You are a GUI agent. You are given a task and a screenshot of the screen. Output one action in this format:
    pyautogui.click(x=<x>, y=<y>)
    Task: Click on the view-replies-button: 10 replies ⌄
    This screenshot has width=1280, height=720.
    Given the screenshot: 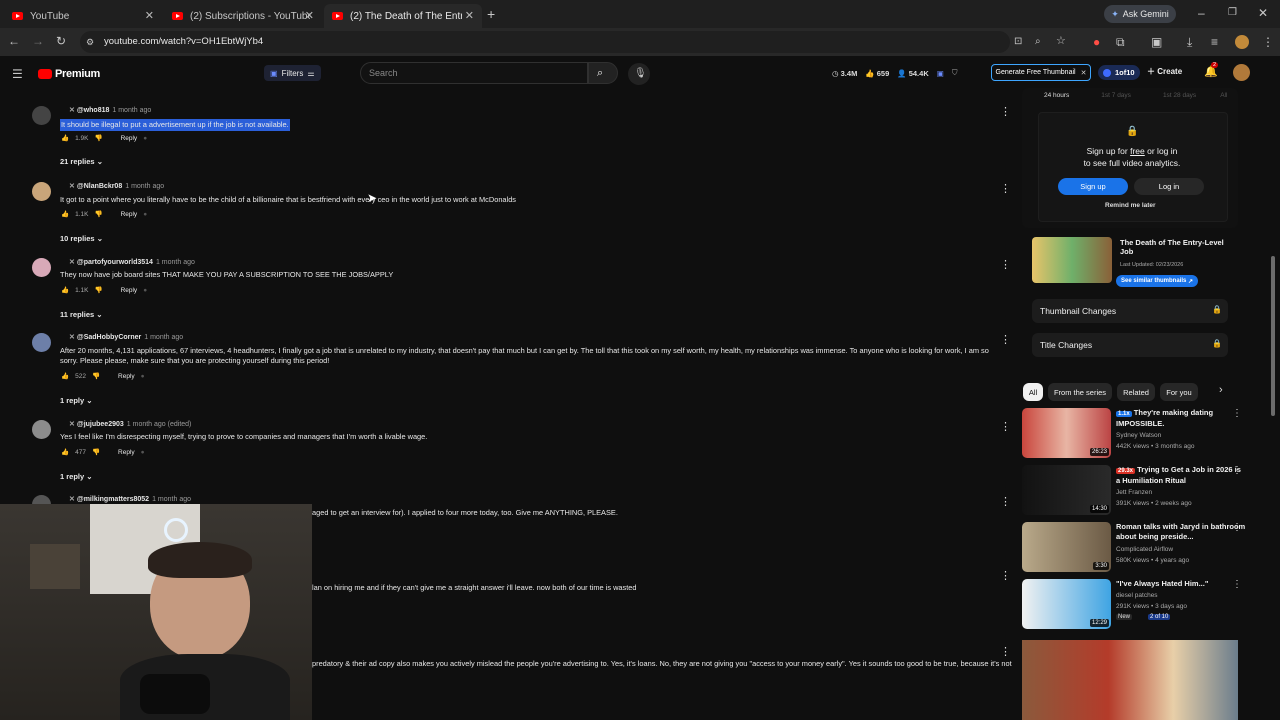 What is the action you would take?
    pyautogui.click(x=81, y=238)
    